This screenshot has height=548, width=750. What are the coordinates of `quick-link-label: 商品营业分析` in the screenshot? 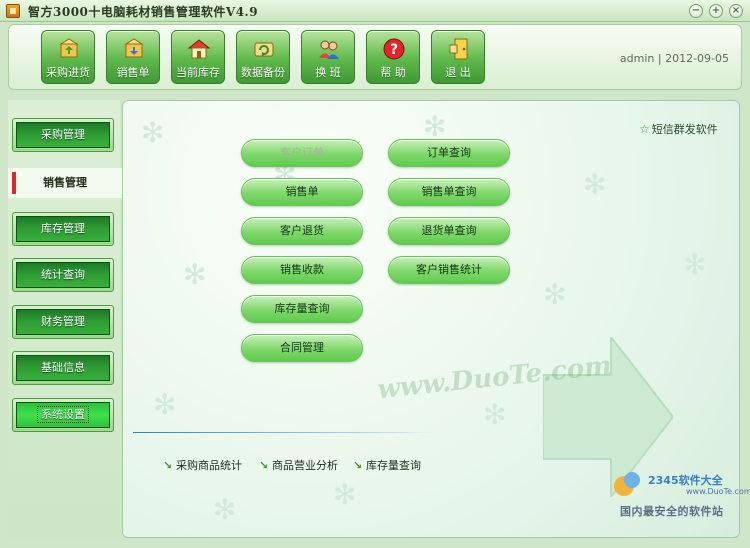 It's located at (305, 465).